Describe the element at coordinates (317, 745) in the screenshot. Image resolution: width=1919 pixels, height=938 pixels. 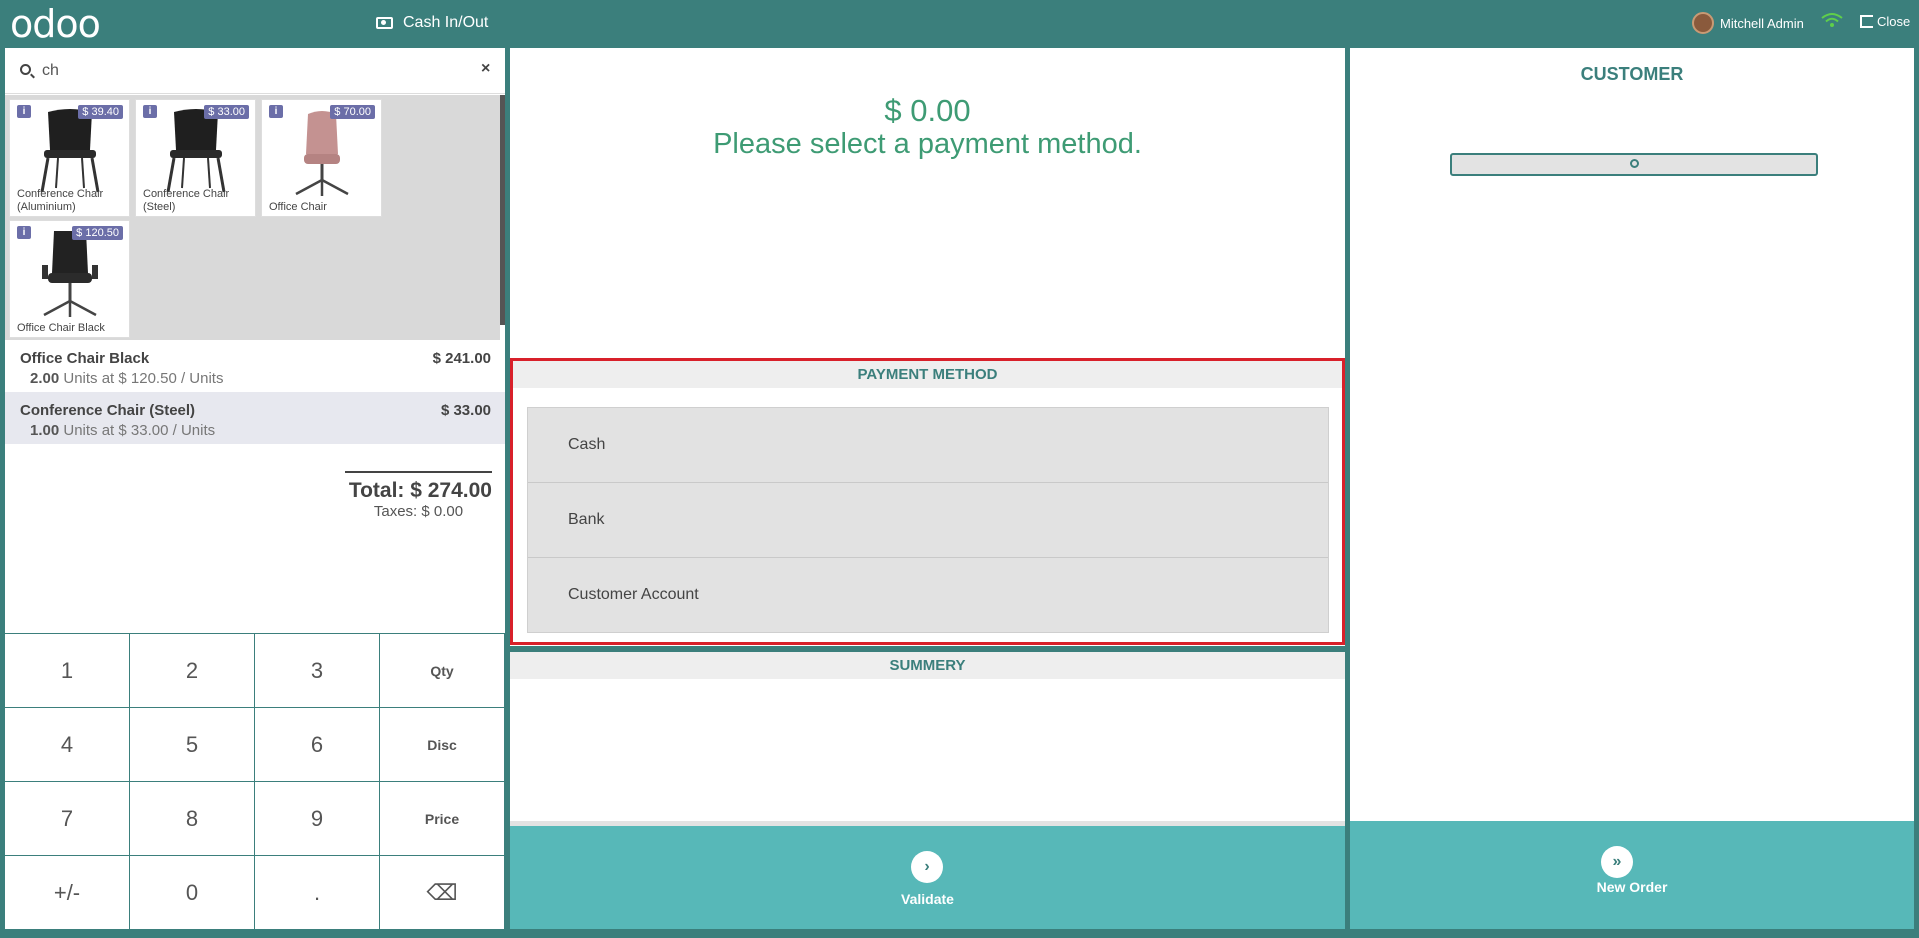
I see `numpad-key-6: 6` at that location.